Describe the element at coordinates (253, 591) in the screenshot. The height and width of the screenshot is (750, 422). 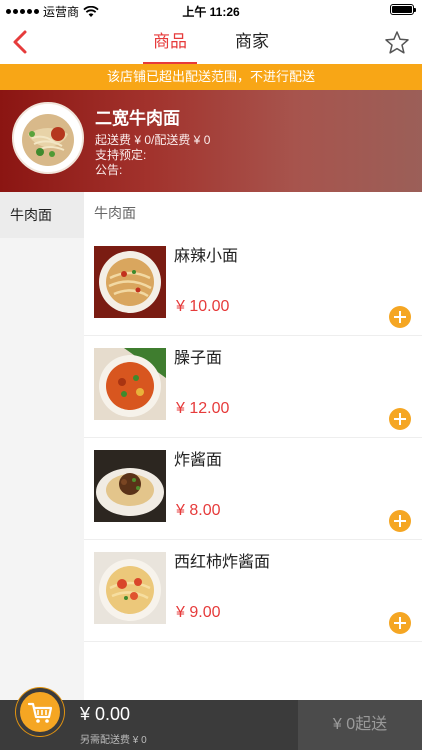
I see `dish-item: 西红柿炸酱面 ¥ 9.00` at that location.